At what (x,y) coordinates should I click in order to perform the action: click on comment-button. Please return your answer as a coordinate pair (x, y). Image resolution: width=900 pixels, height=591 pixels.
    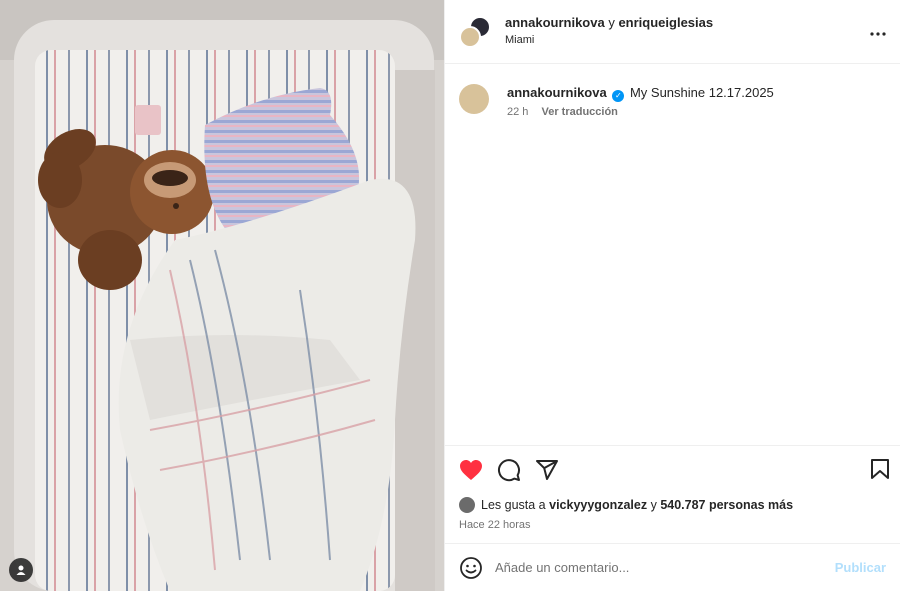
    Looking at the image, I should click on (509, 470).